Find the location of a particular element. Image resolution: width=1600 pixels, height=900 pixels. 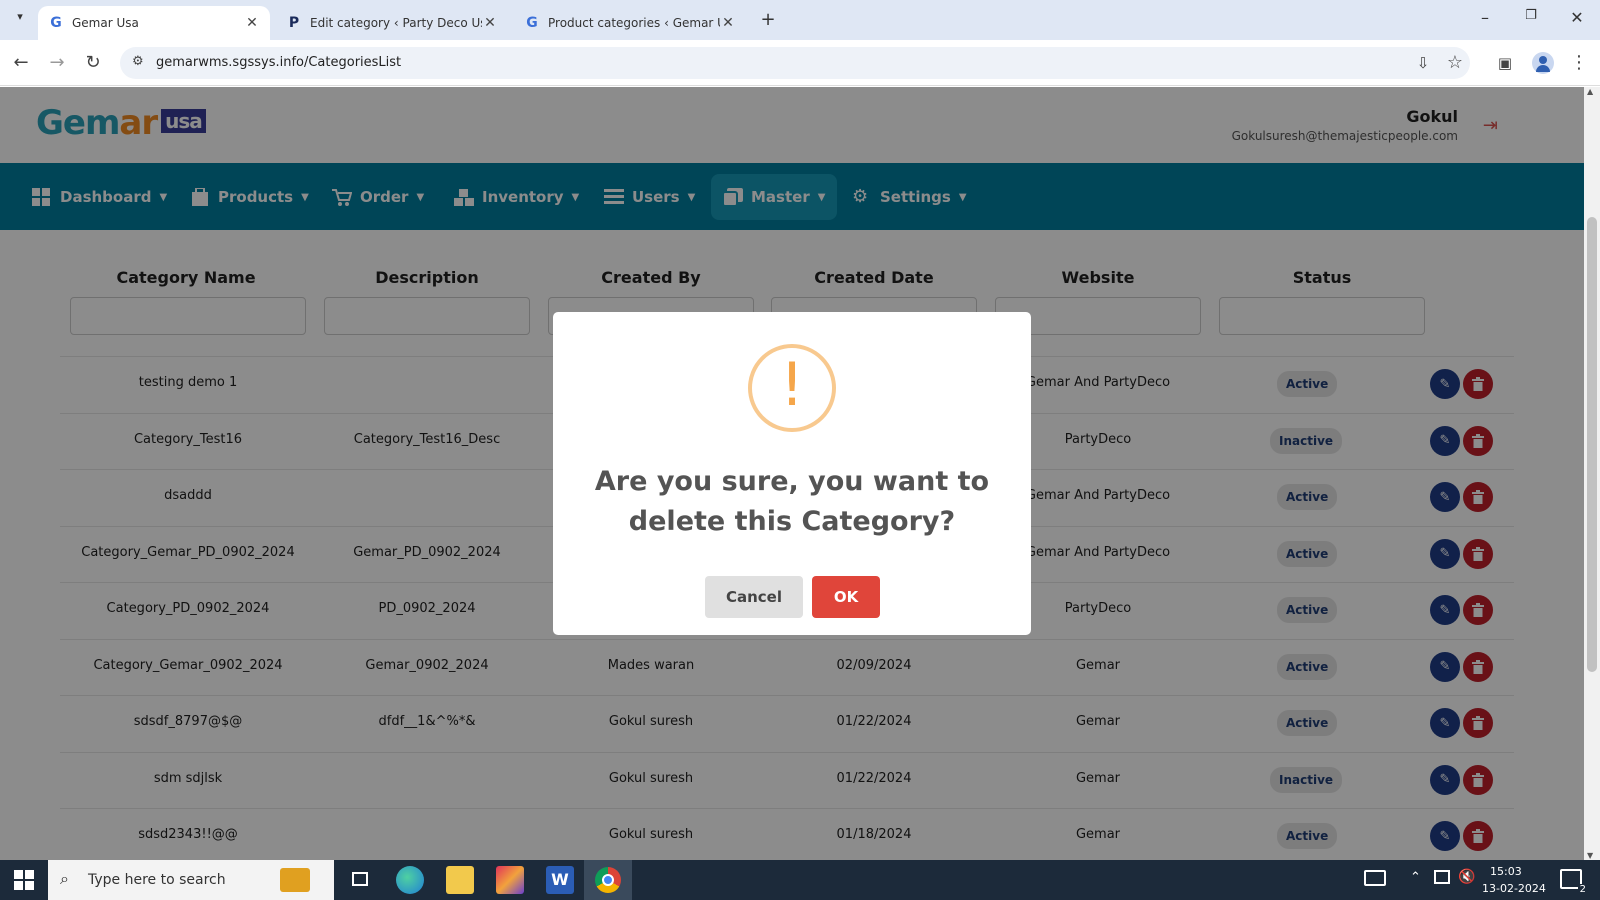

tab-product-categories: G Product categories ‹ Gemar Usa ✕ is located at coordinates (630, 23).